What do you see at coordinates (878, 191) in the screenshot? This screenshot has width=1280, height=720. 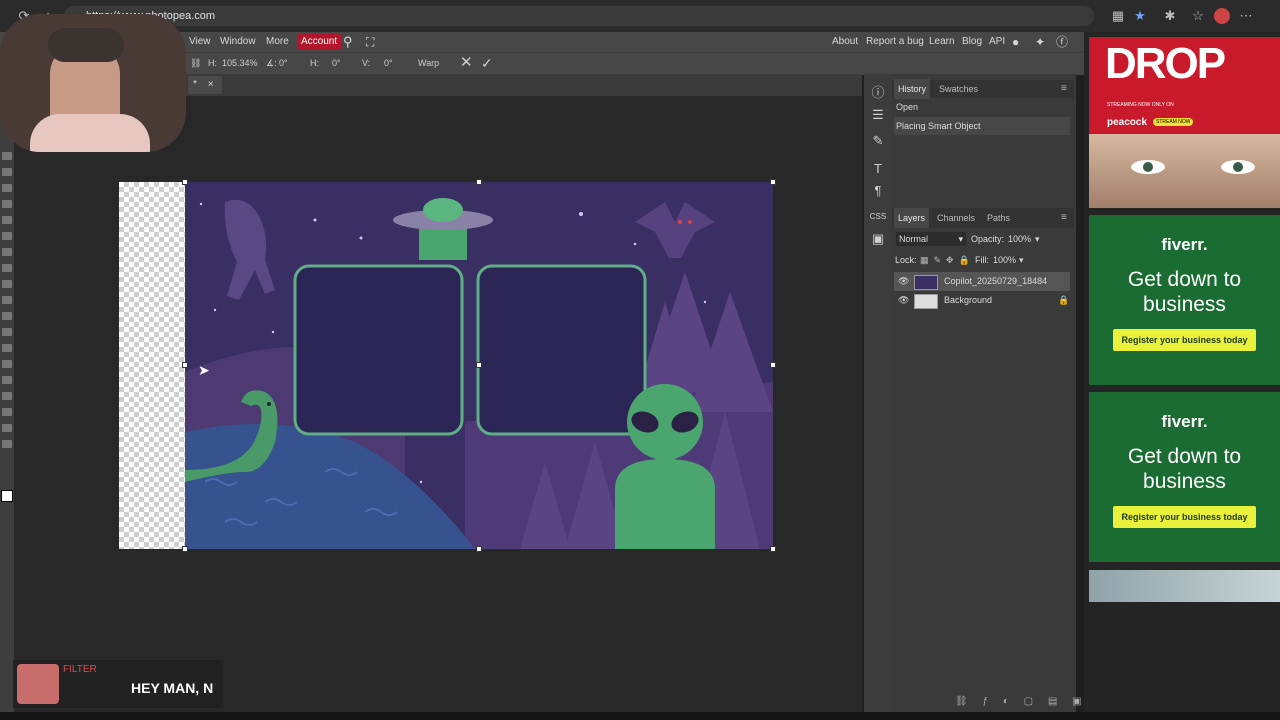 I see `paragraph-icon: ¶` at bounding box center [878, 191].